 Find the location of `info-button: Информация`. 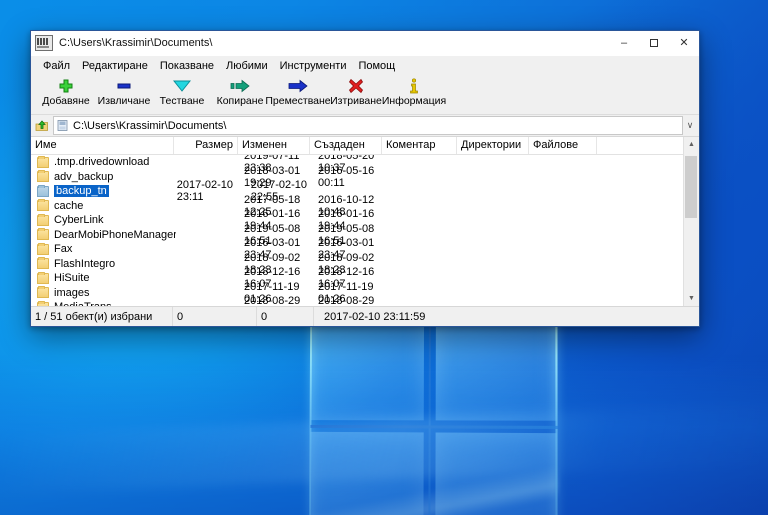

info-button: Информация is located at coordinates (414, 91).